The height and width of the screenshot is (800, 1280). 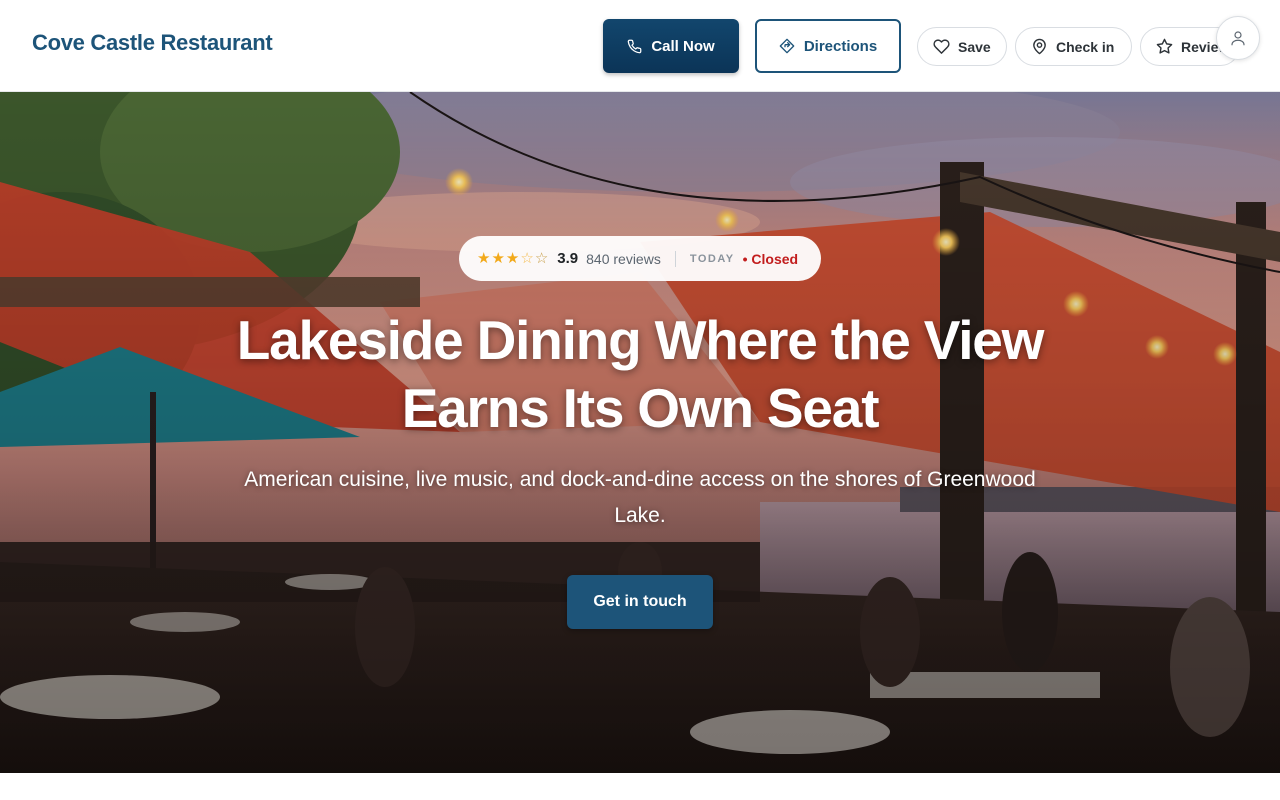 I want to click on account-button, so click(x=1238, y=38).